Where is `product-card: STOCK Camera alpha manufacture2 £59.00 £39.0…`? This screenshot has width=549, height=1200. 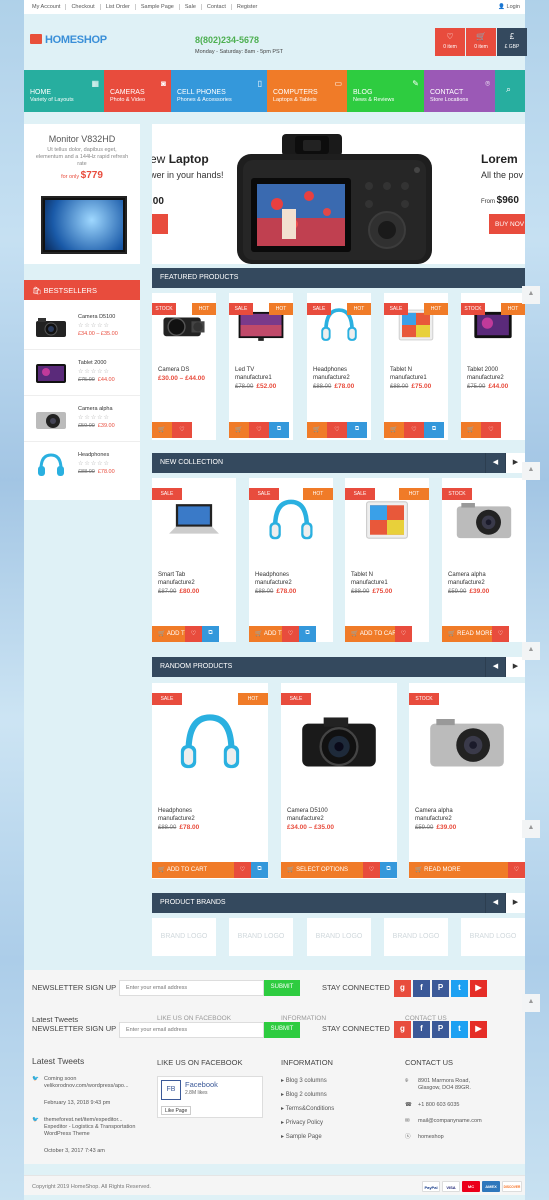
product-card: STOCK Camera alpha manufacture2 £59.00 £39.0… is located at coordinates (467, 781).